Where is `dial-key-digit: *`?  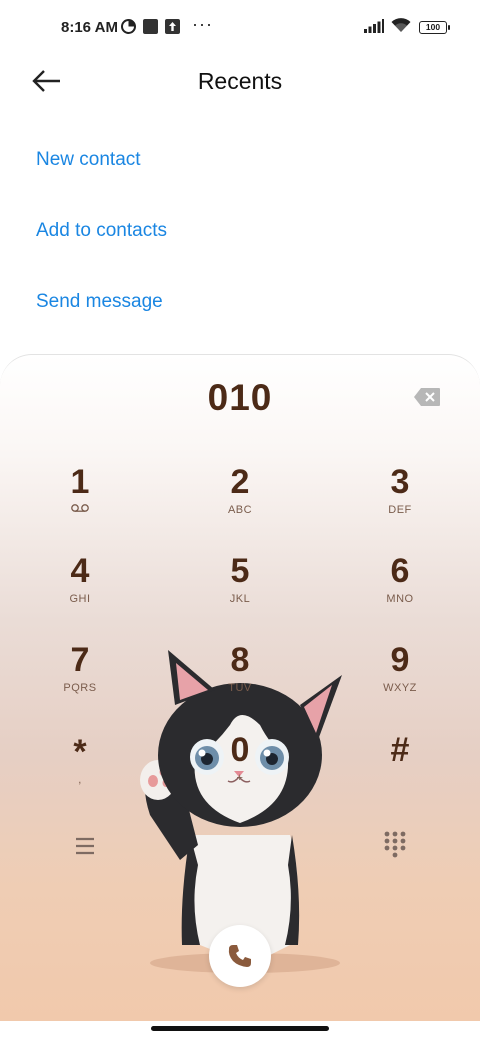
dial-key-digit: * is located at coordinates (80, 752).